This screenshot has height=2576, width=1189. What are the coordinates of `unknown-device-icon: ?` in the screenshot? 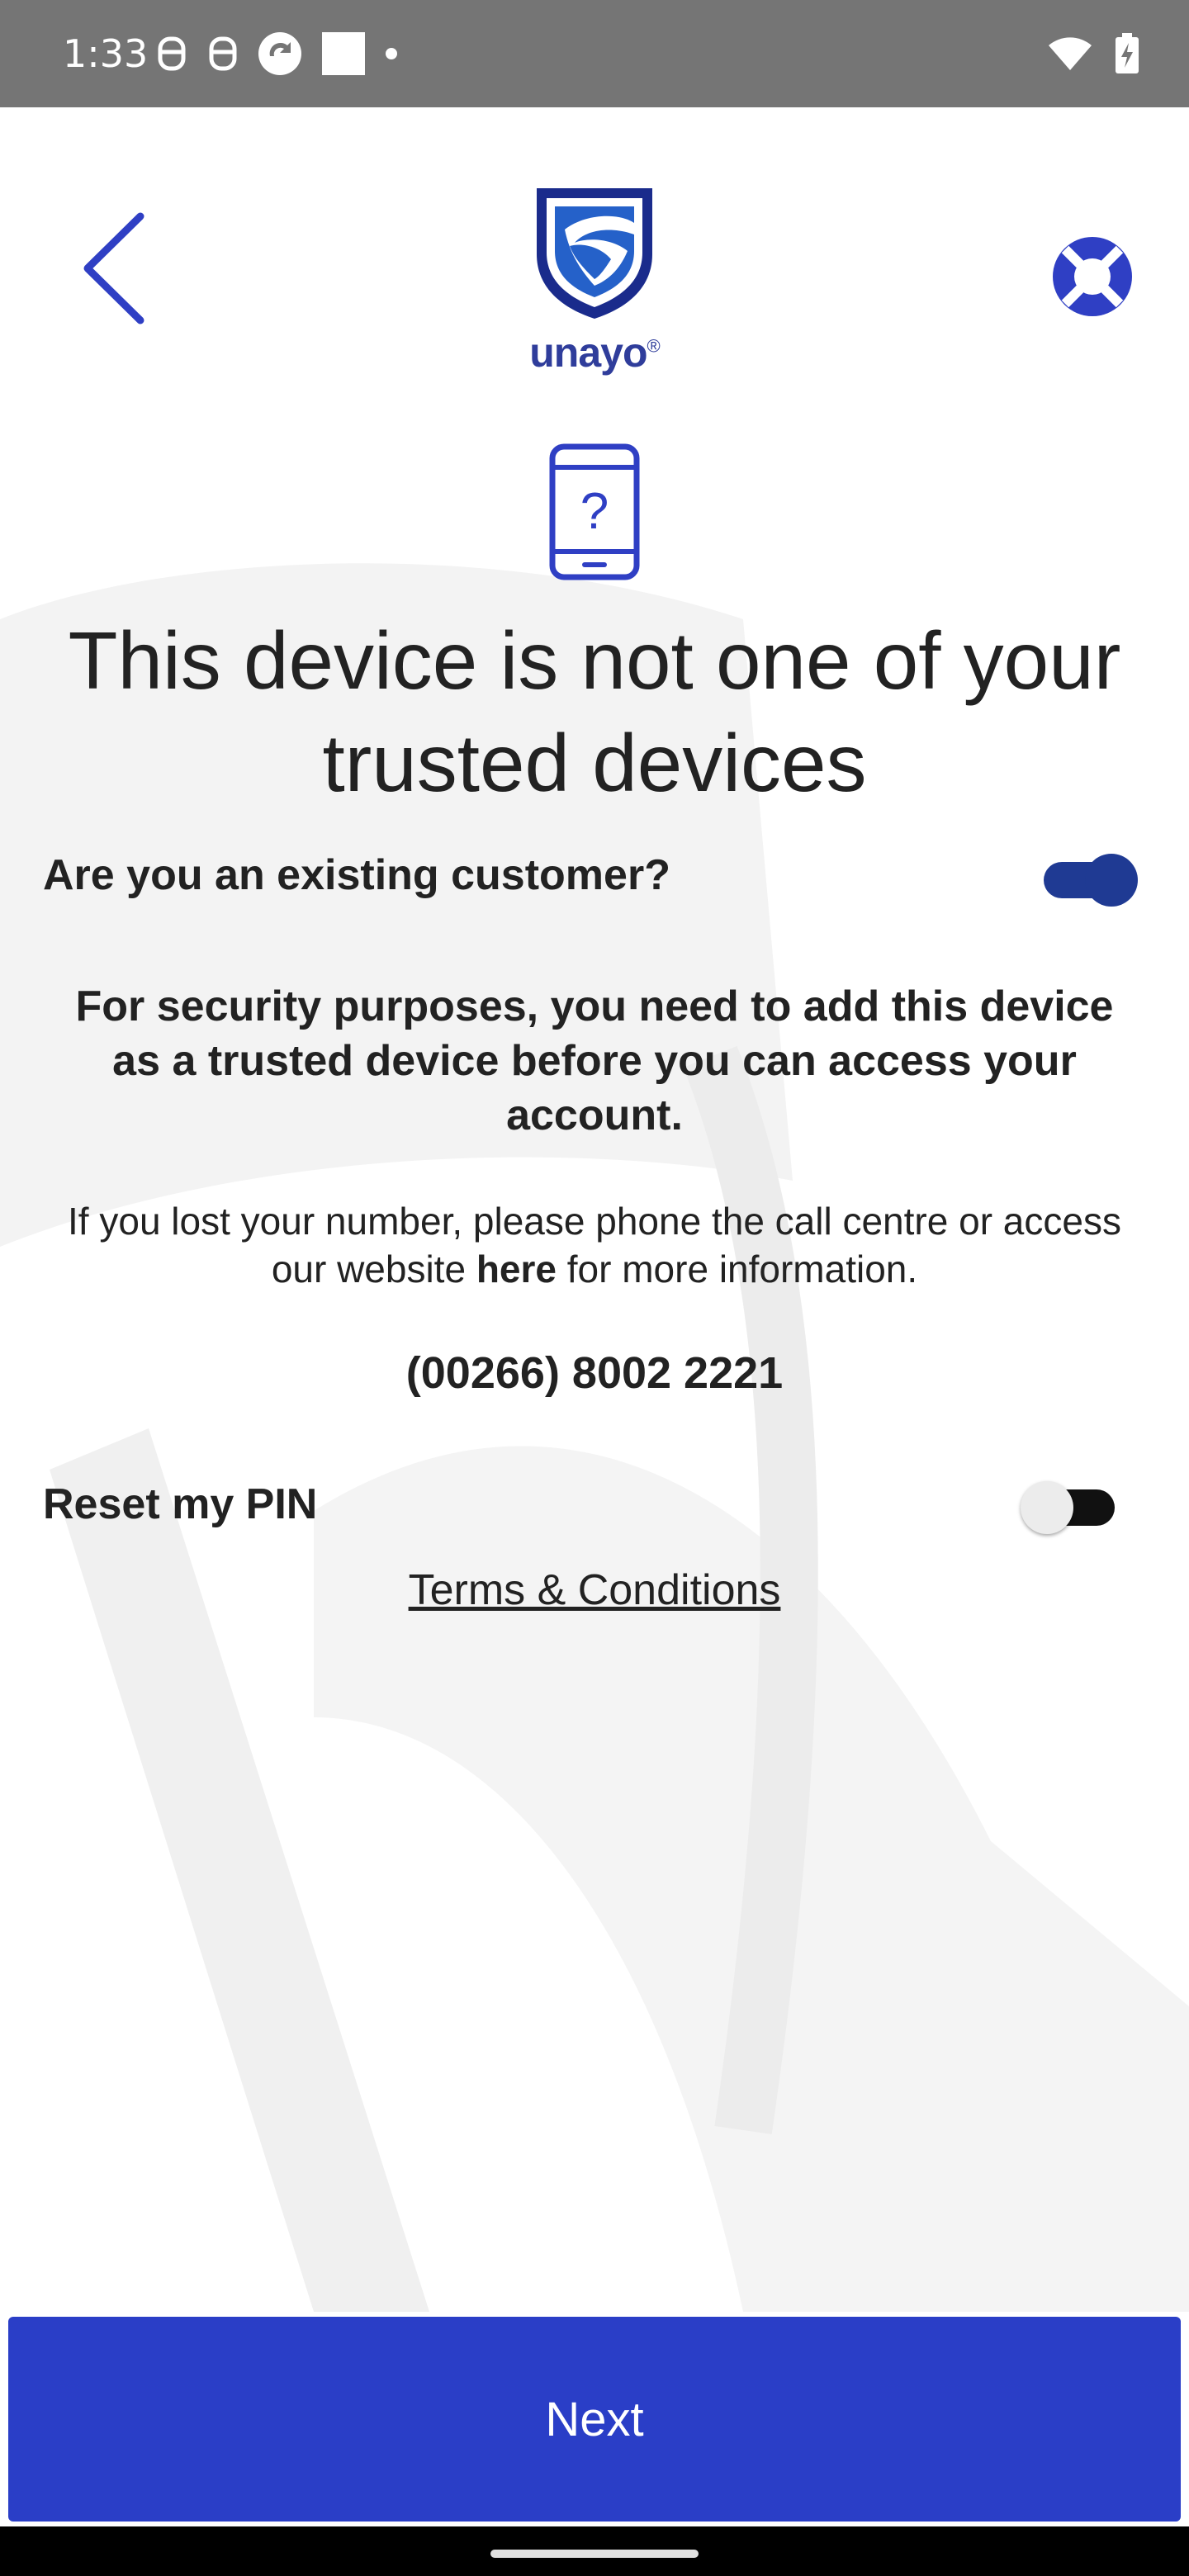 It's located at (594, 512).